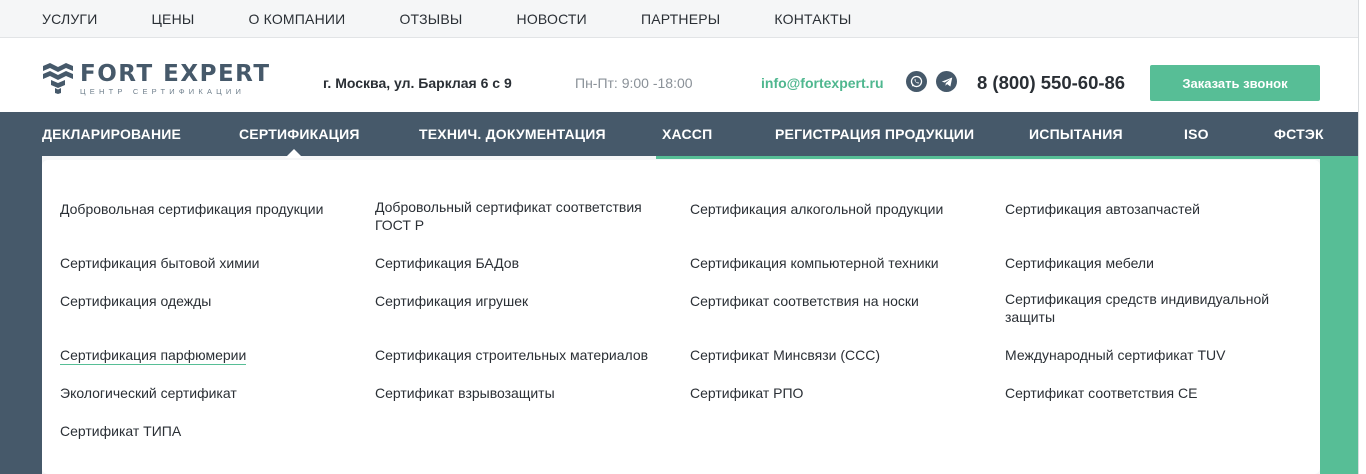  What do you see at coordinates (205, 431) in the screenshot?
I see `dropdown-item: Сертификат ТИПА` at bounding box center [205, 431].